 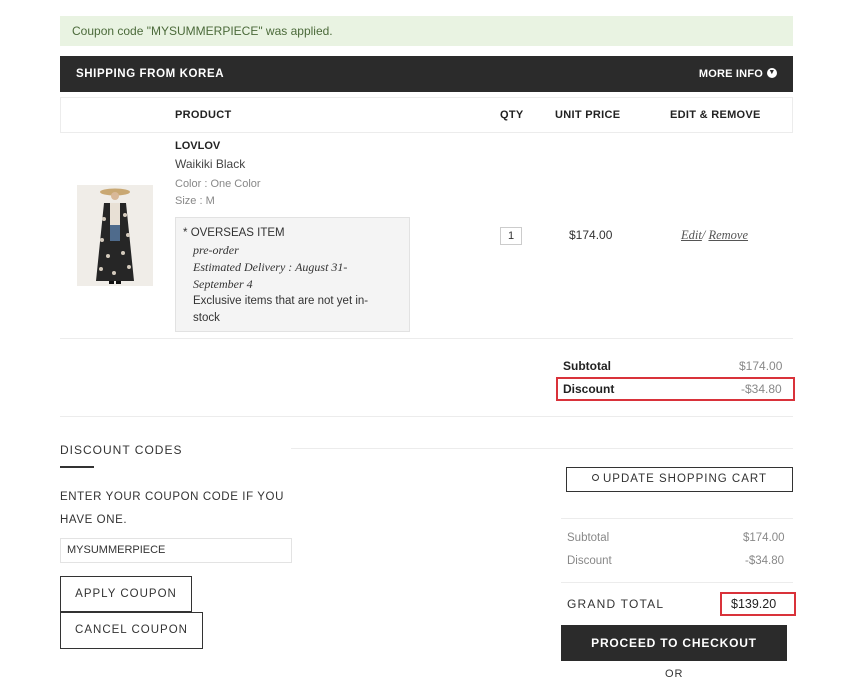 What do you see at coordinates (512, 115) in the screenshot?
I see `column-qty: QTY` at bounding box center [512, 115].